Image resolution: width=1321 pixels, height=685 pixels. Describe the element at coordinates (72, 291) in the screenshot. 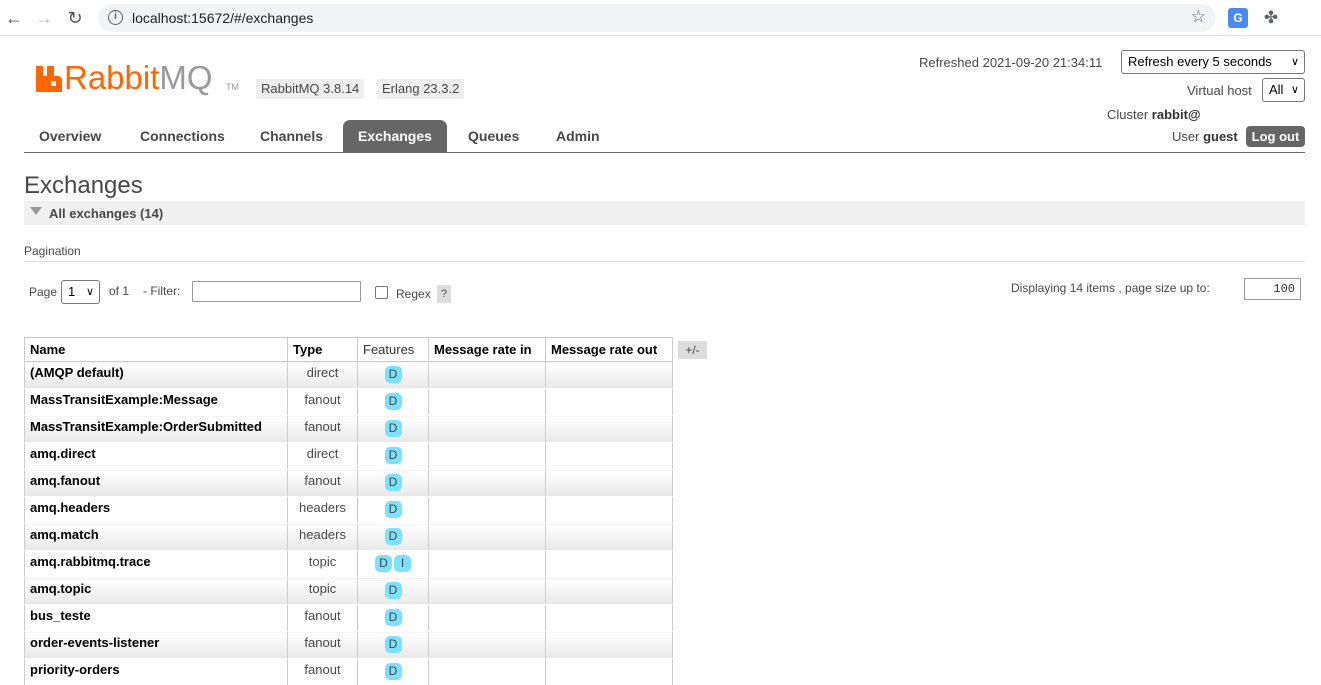

I see `page-select-value: 1` at that location.